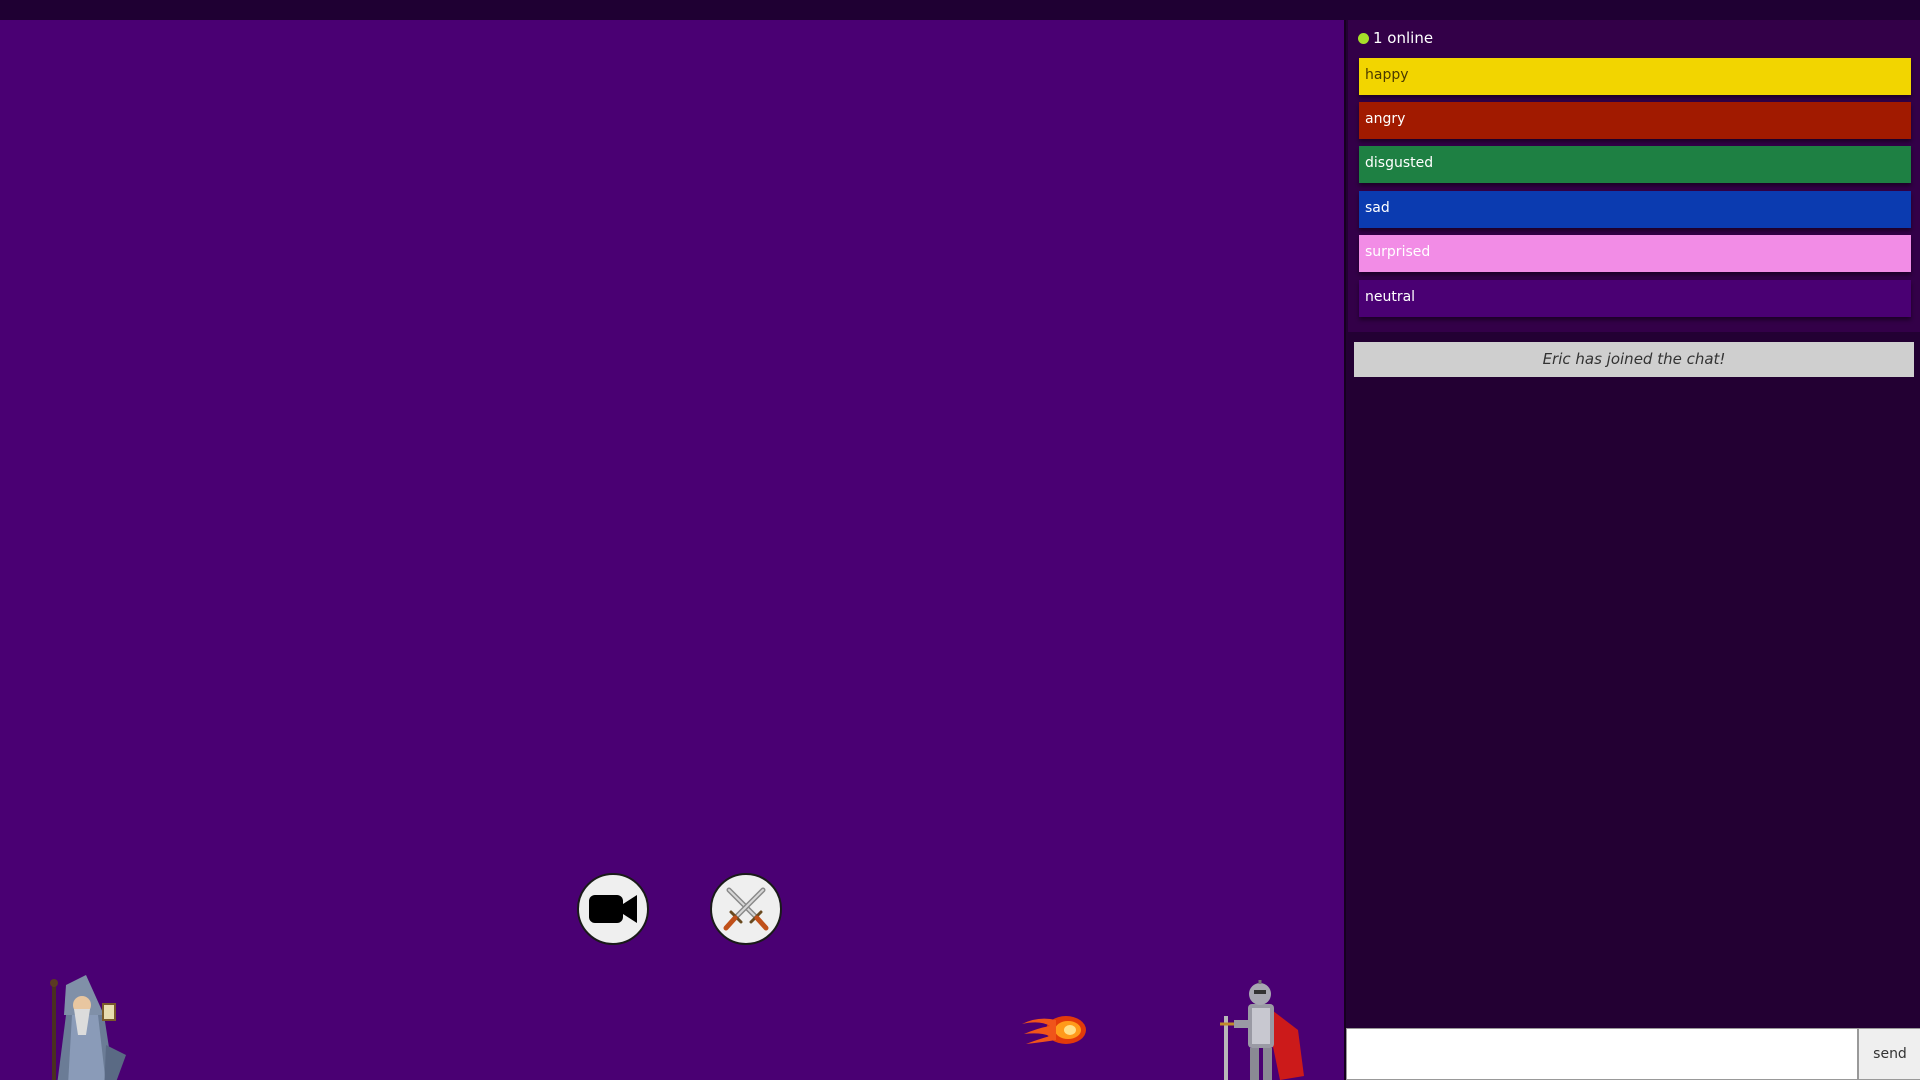 The height and width of the screenshot is (1080, 1920). Describe the element at coordinates (1635, 253) in the screenshot. I see `emotion-surprised: surprised` at that location.